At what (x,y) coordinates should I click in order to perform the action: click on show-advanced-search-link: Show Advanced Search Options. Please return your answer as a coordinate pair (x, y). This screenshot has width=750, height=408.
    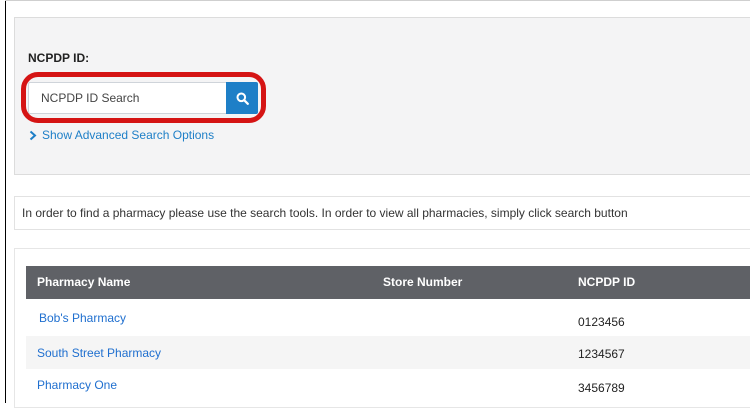
    Looking at the image, I should click on (121, 135).